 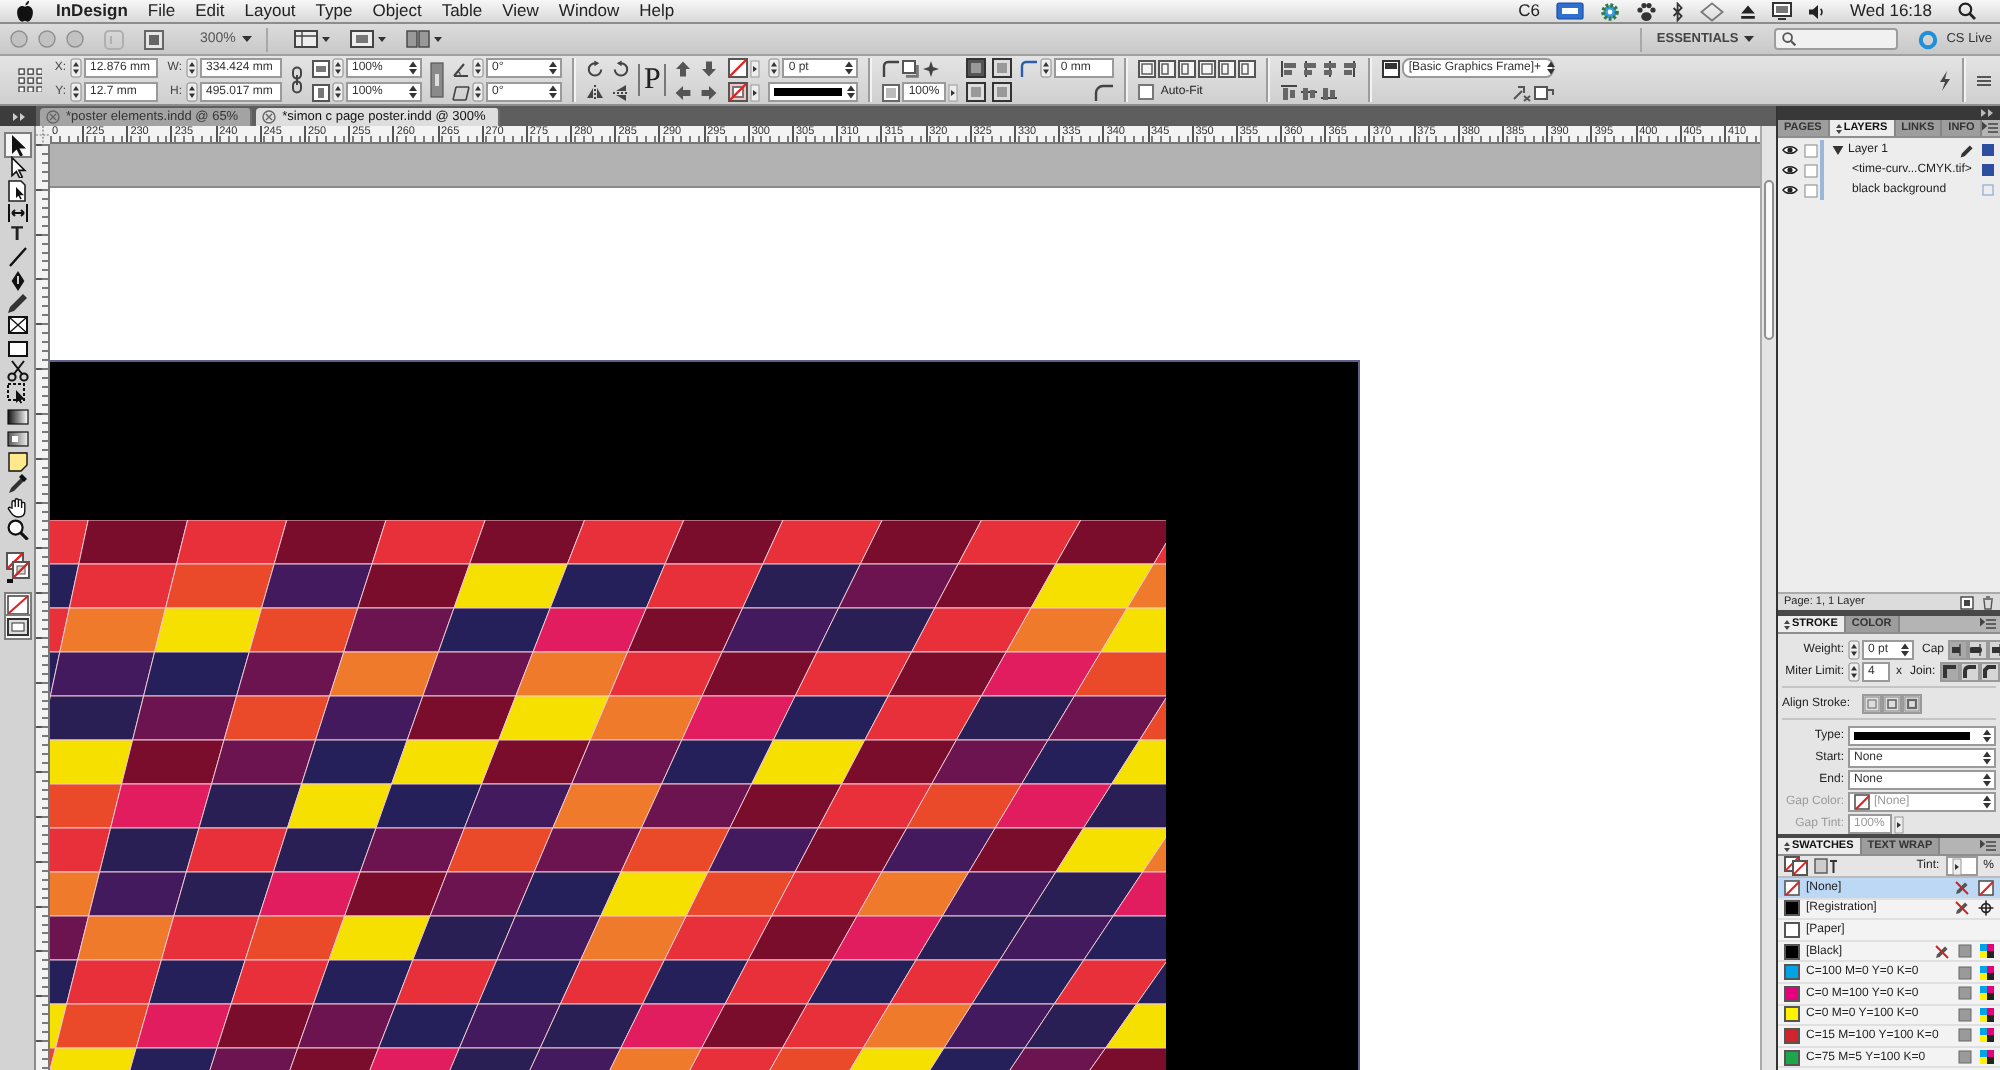 I want to click on clock: Wed 16:18, so click(x=1891, y=11).